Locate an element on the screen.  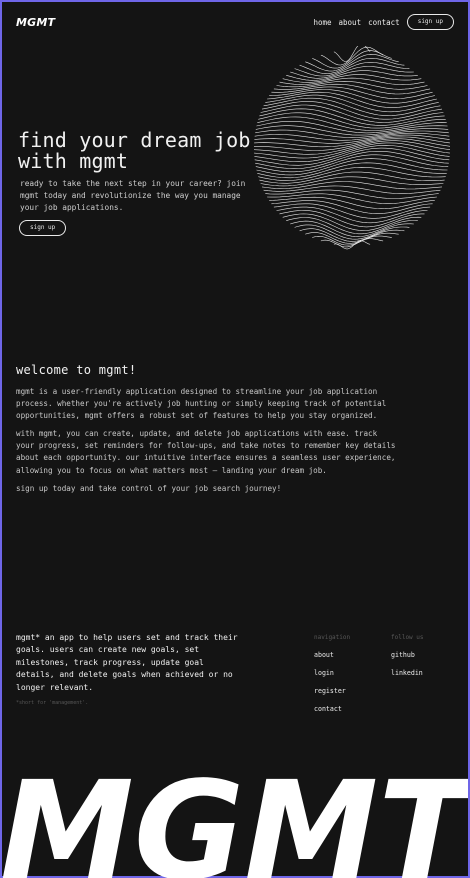
nav-signup-button: sign up is located at coordinates (430, 22).